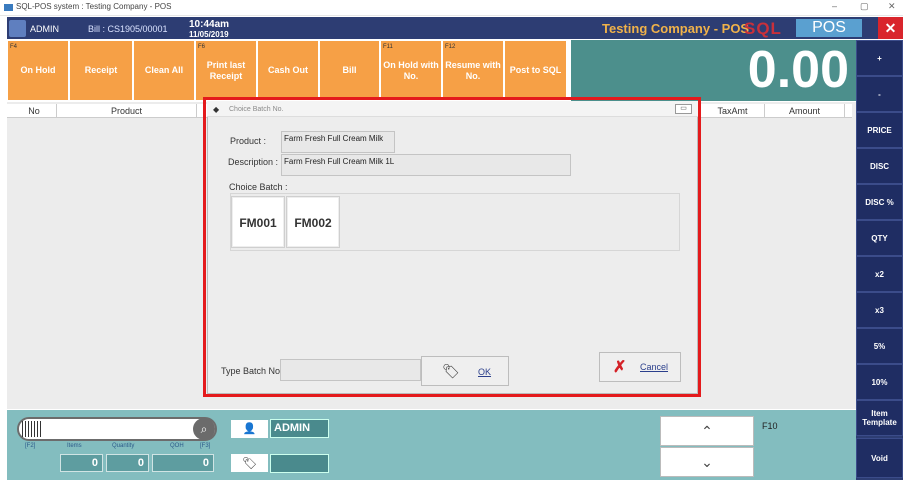 The width and height of the screenshot is (903, 480). Describe the element at coordinates (338, 142) in the screenshot. I see `product-field: Farm Fresh Full Cream Milk` at that location.